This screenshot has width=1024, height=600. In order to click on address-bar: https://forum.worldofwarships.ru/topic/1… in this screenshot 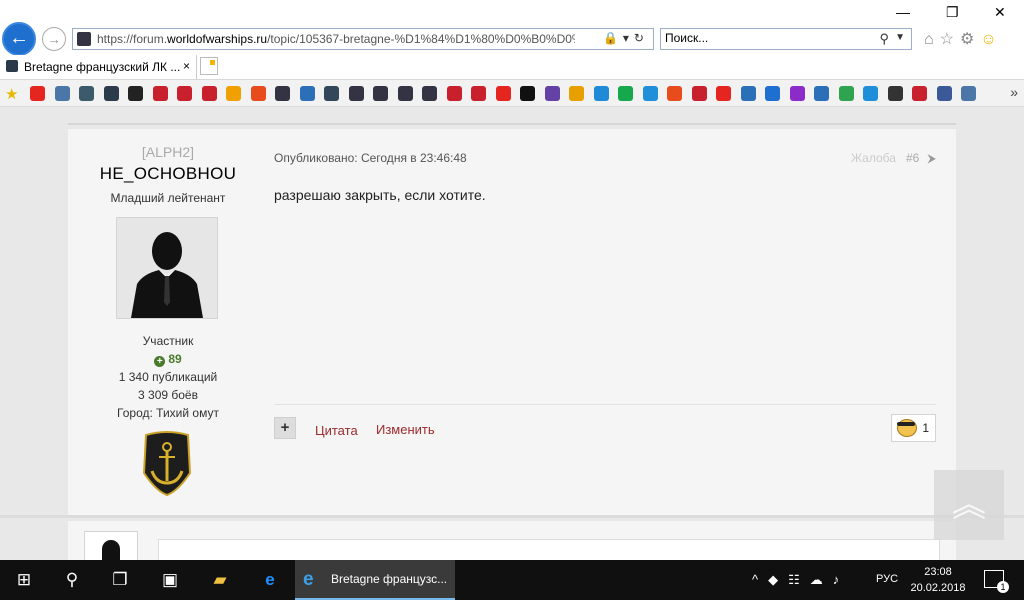, I will do `click(363, 39)`.